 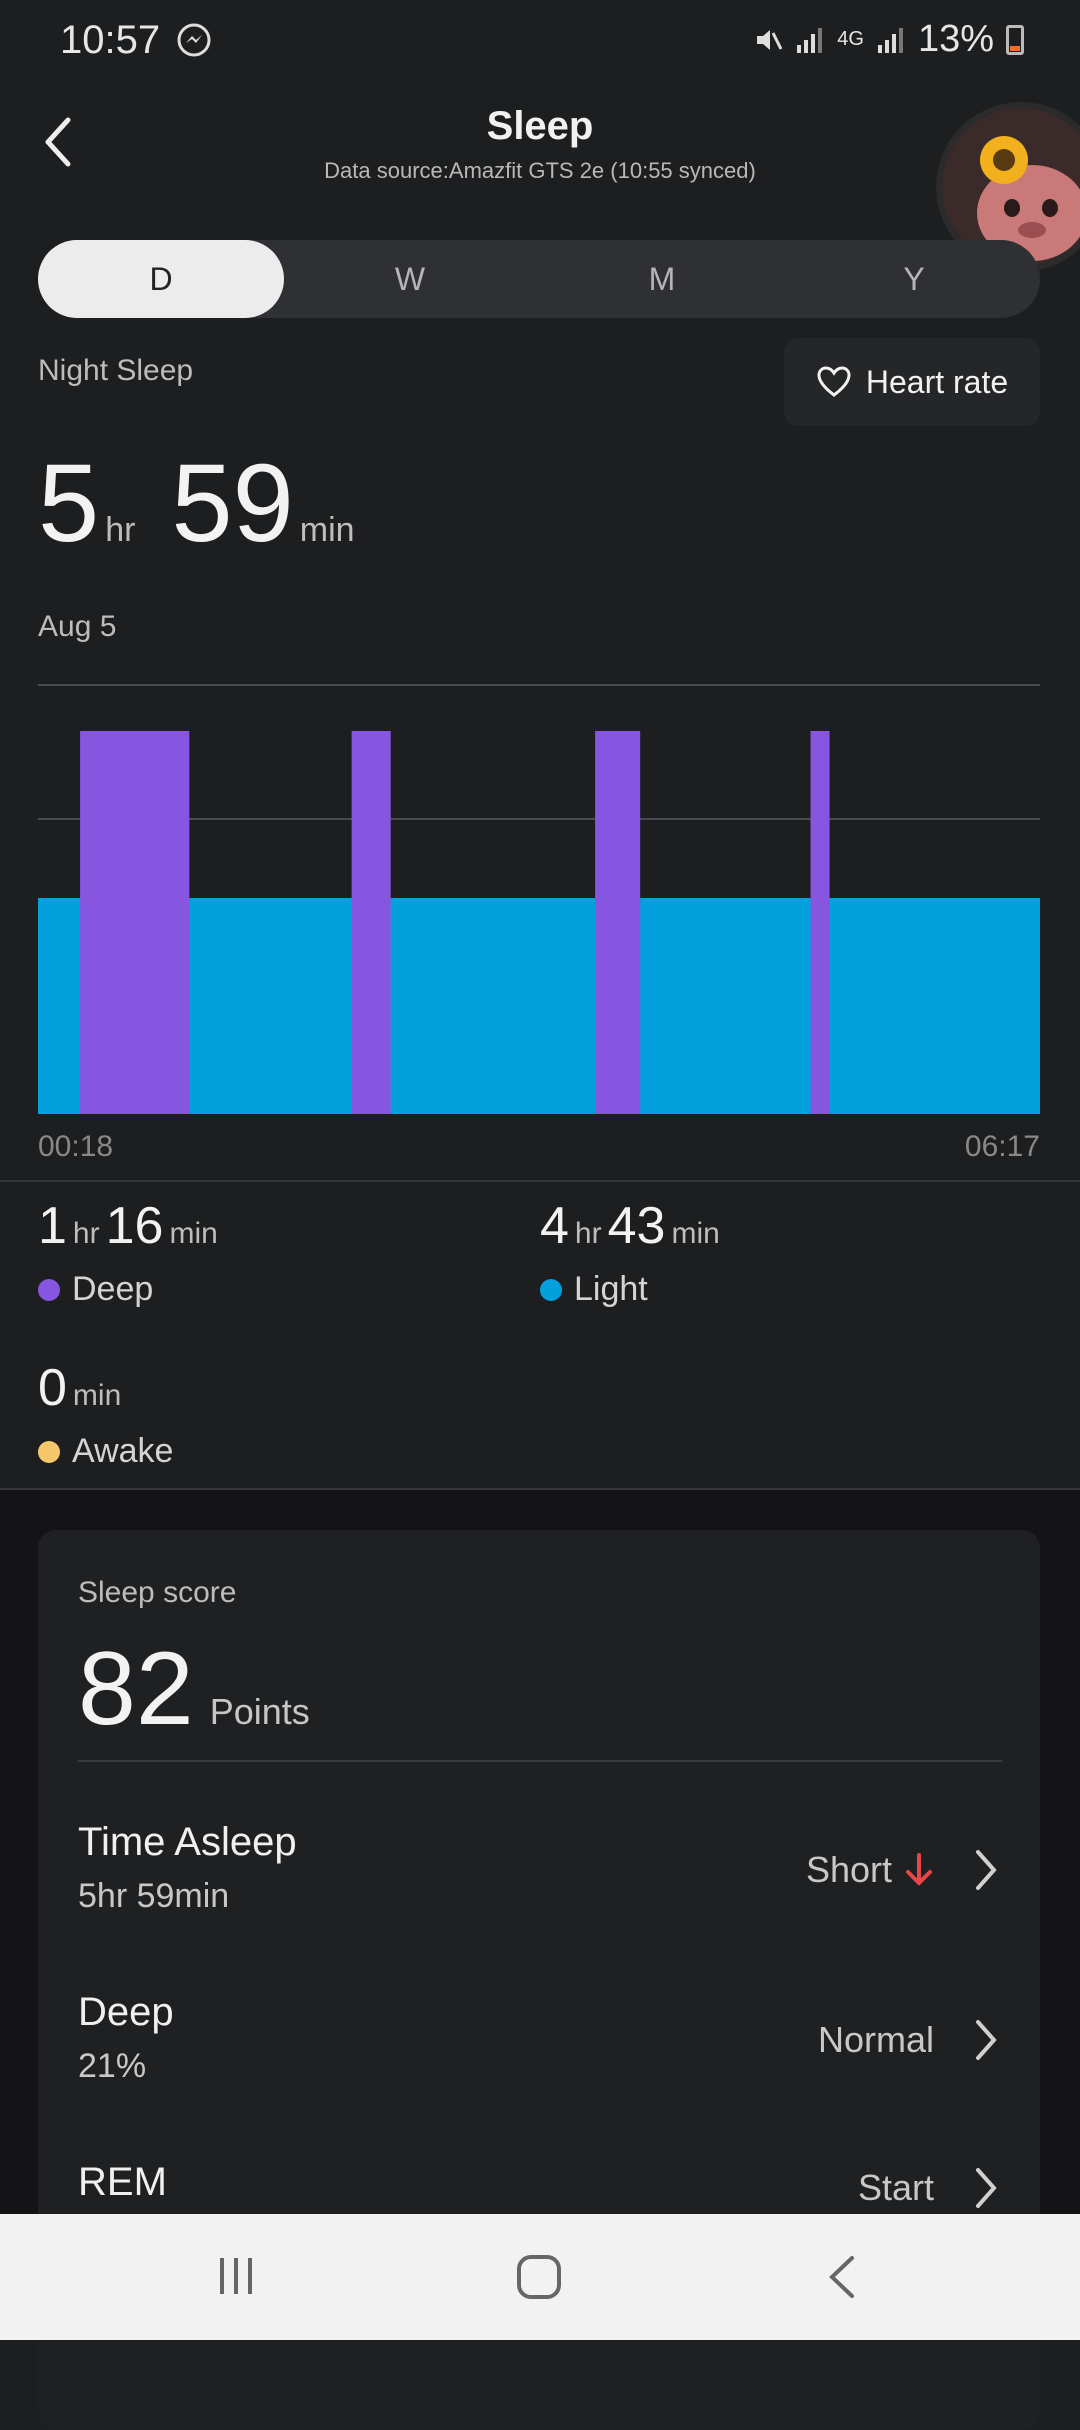 What do you see at coordinates (126, 2038) in the screenshot?
I see `row-deep: Deep 21%` at bounding box center [126, 2038].